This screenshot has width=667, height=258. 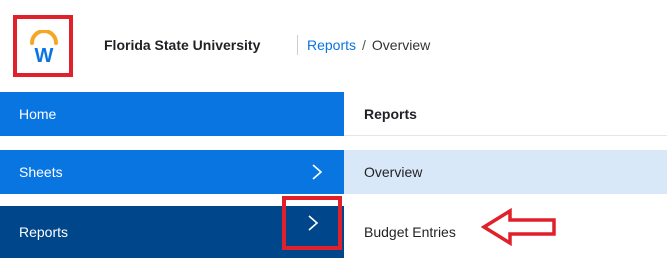 What do you see at coordinates (368, 45) in the screenshot?
I see `breadcrumb: Reports / Overview` at bounding box center [368, 45].